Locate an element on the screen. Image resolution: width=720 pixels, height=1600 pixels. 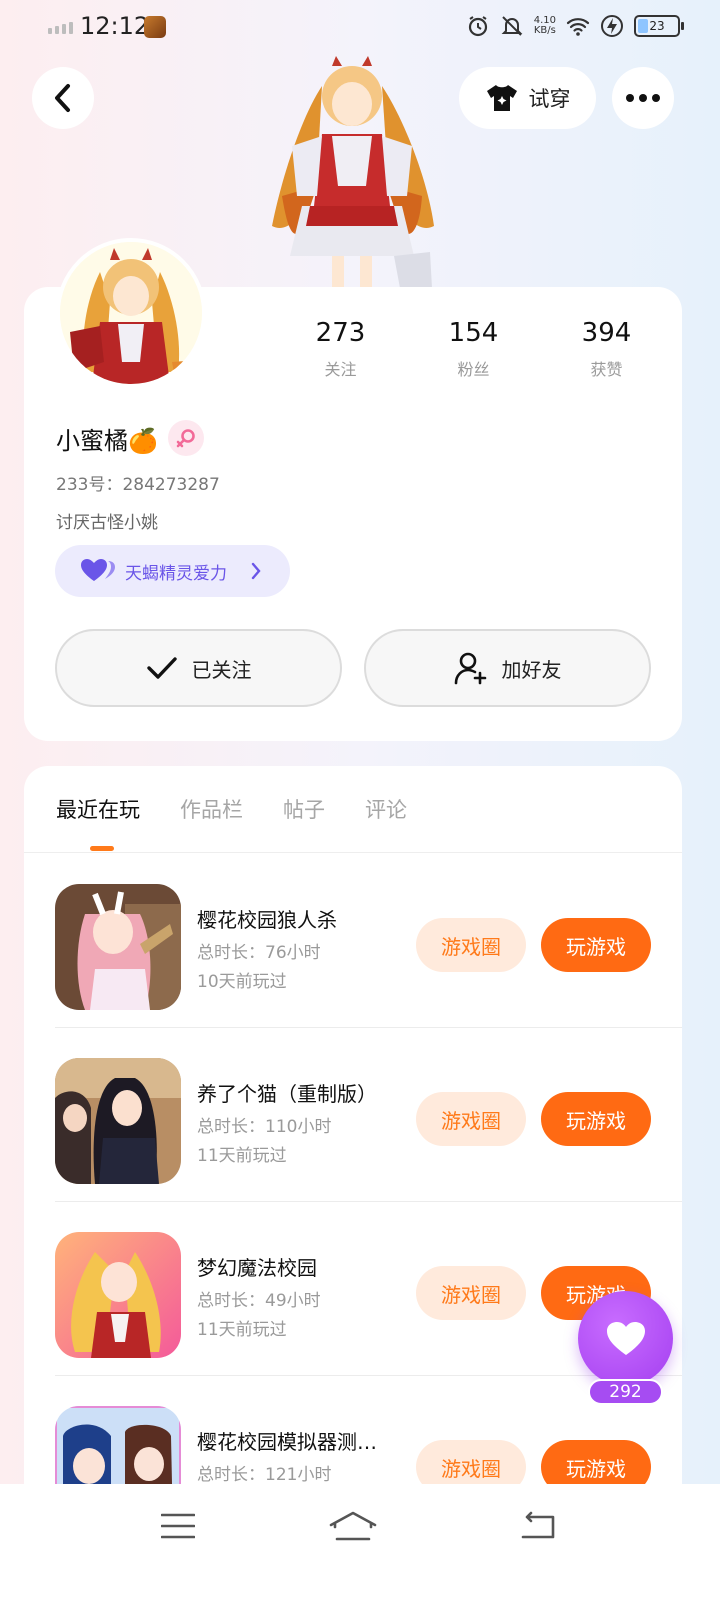
like-count: 292 is located at coordinates (625, 1392).